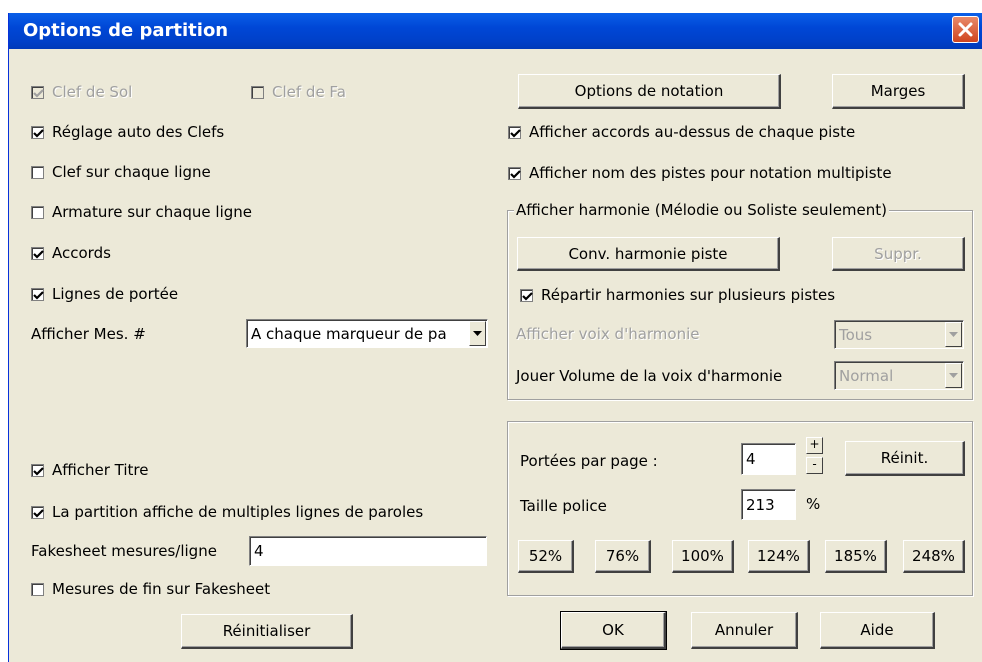 The image size is (982, 662). I want to click on fakesheet-input: 4, so click(368, 551).